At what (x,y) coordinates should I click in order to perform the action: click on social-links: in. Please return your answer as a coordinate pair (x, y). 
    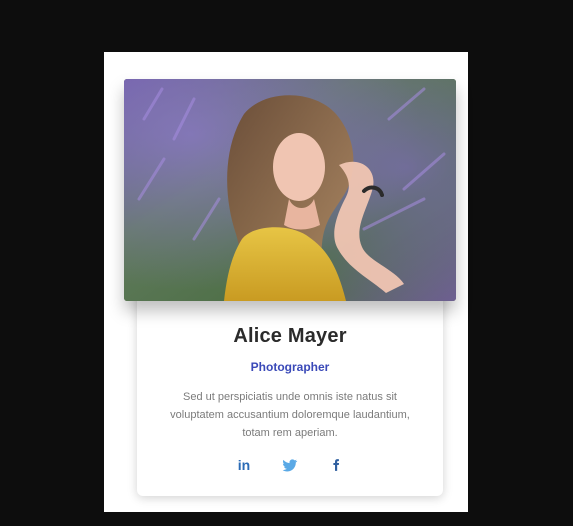
    Looking at the image, I should click on (290, 465).